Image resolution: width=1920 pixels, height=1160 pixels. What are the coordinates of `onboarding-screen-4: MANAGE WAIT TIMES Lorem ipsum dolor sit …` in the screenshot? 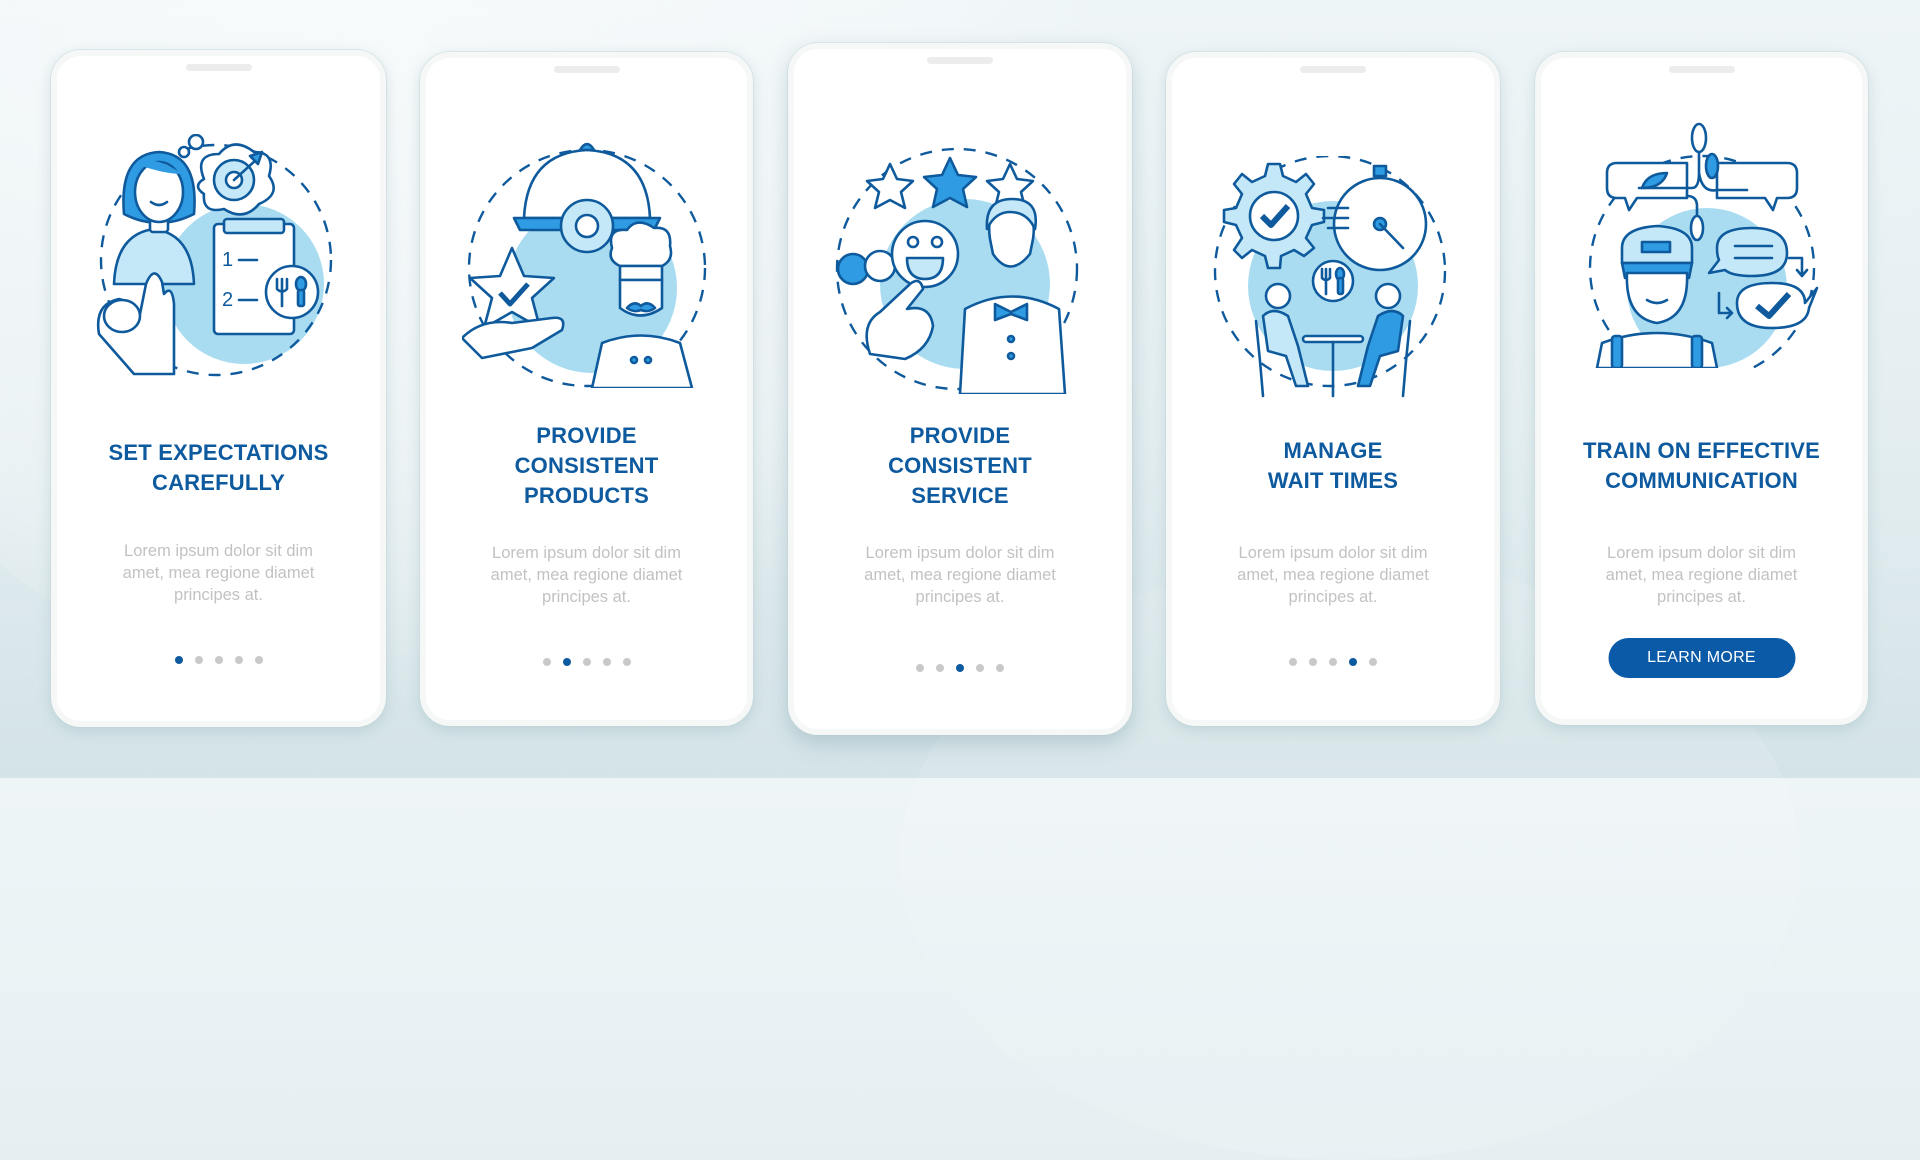 It's located at (1333, 389).